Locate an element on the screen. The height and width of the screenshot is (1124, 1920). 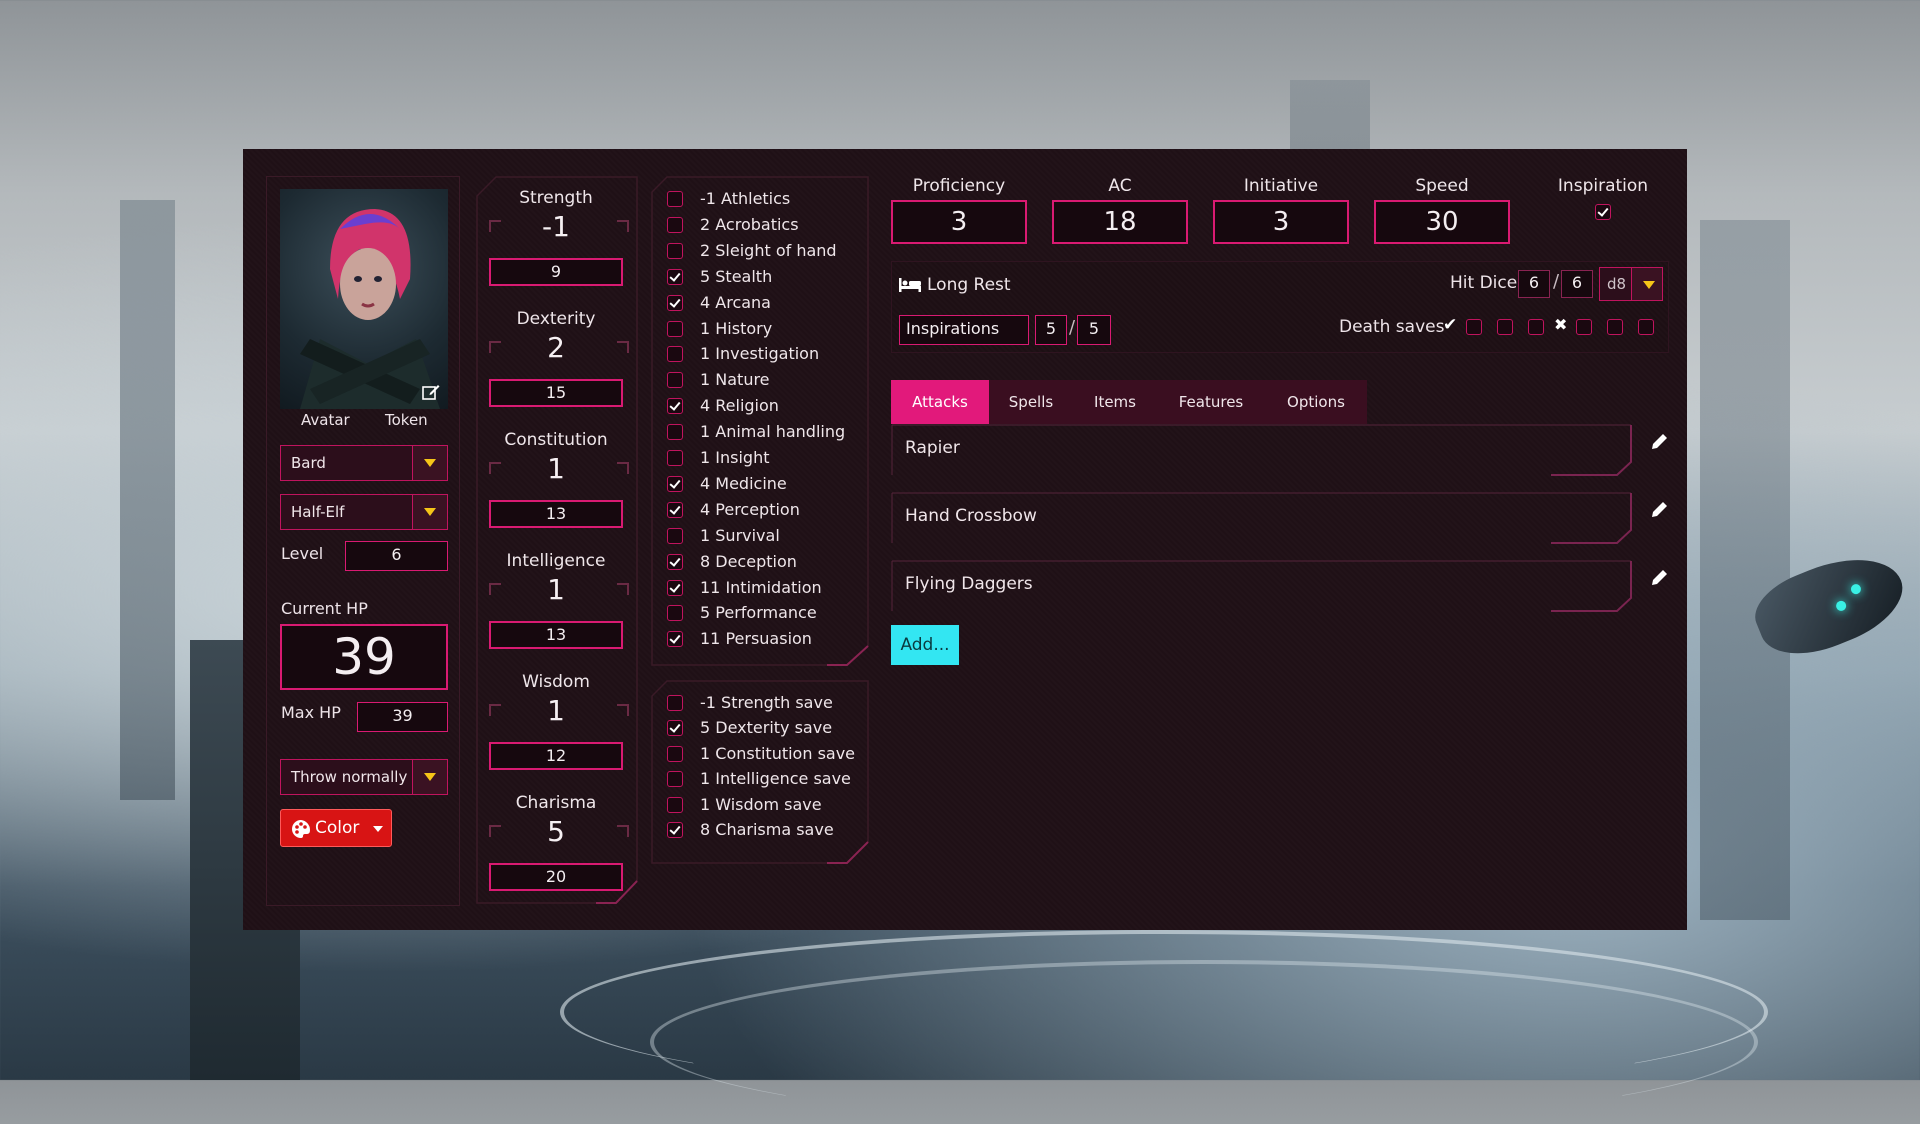
ability-score-input: 9 is located at coordinates (556, 272).